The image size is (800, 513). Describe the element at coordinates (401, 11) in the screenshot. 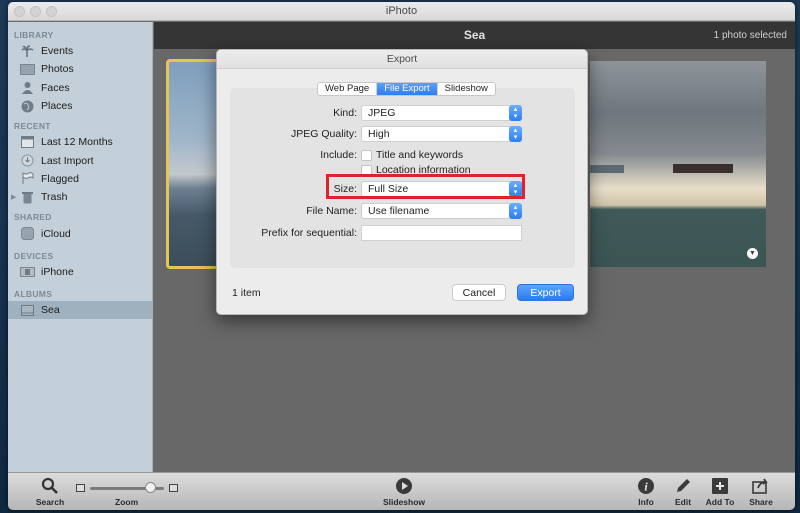

I see `window-title: iPhoto` at that location.